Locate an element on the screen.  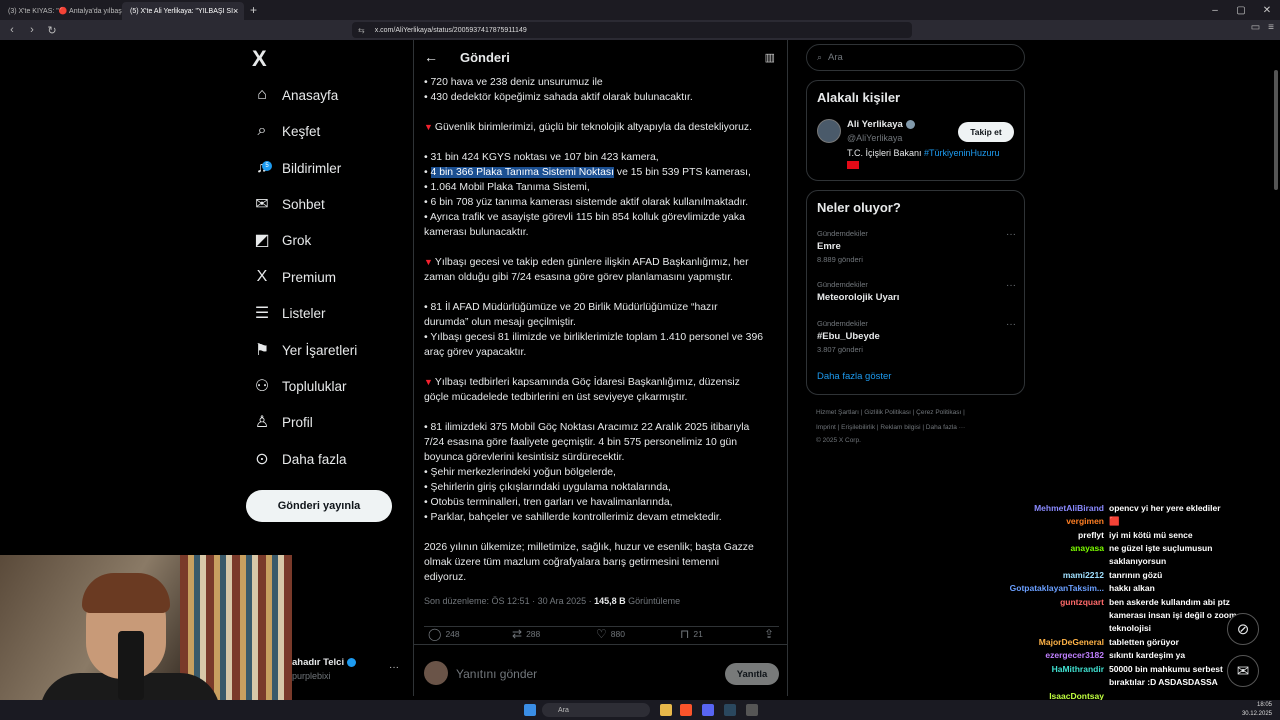
sidebar-item-explore: ⌕ Keşfet is located at coordinates (286, 131).